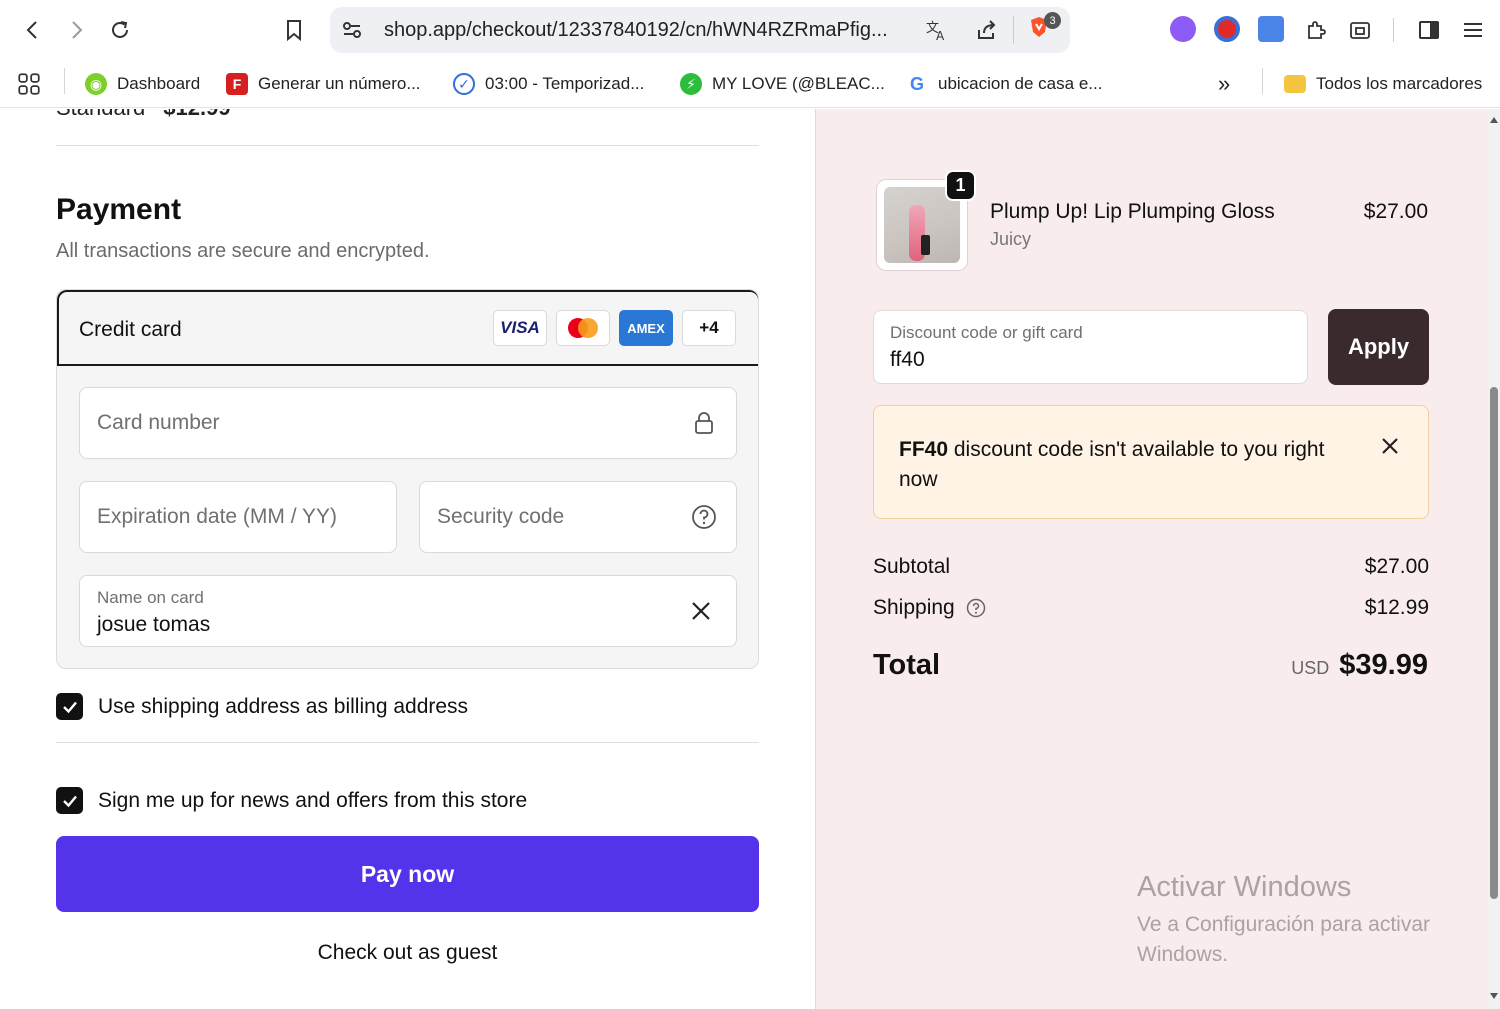 The height and width of the screenshot is (1009, 1500). Describe the element at coordinates (1399, 83) in the screenshot. I see `all-bookmarks-label: Todos los marcadores` at that location.